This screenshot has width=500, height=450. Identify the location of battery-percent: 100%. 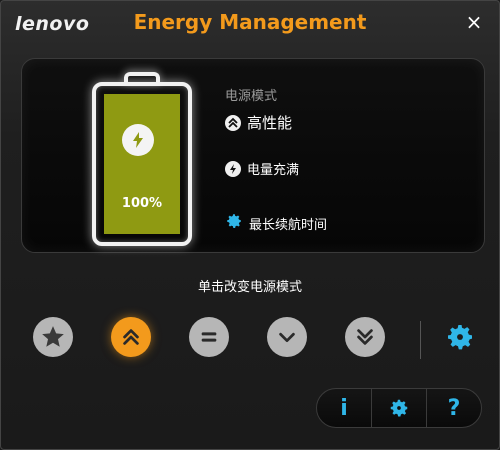
(142, 203).